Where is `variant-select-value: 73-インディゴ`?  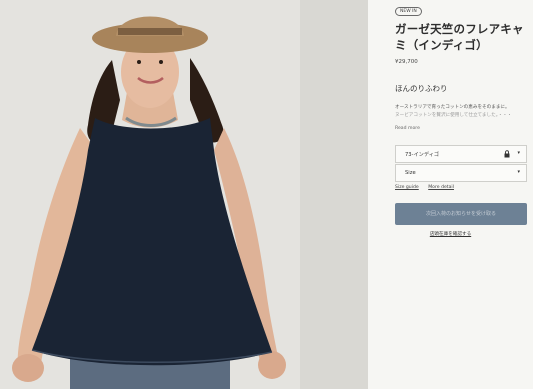 variant-select-value: 73-インディゴ is located at coordinates (422, 155).